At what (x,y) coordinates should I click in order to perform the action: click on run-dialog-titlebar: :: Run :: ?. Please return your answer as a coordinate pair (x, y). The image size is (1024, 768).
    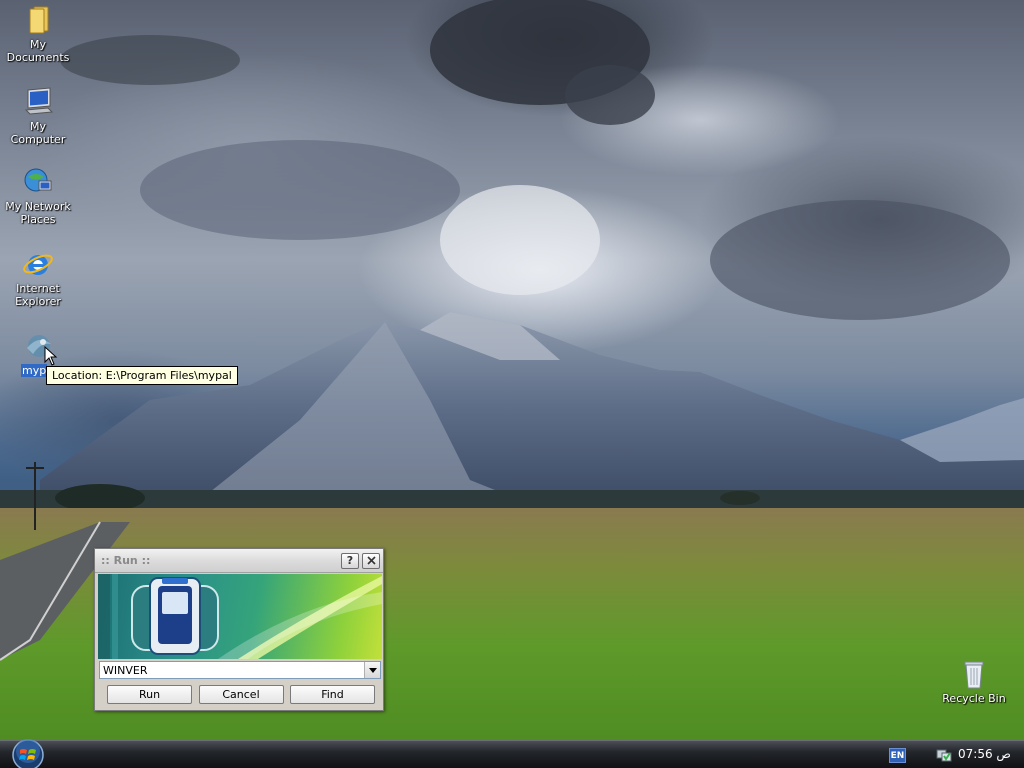
    Looking at the image, I should click on (239, 561).